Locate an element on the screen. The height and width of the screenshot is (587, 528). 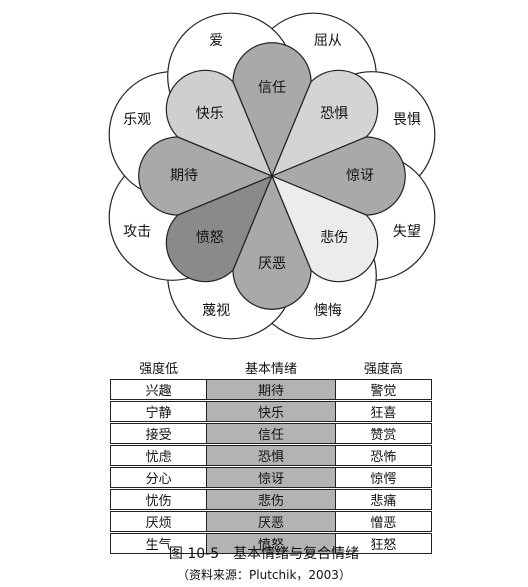
table-row: 宁静 快乐 狂喜 is located at coordinates (271, 411).